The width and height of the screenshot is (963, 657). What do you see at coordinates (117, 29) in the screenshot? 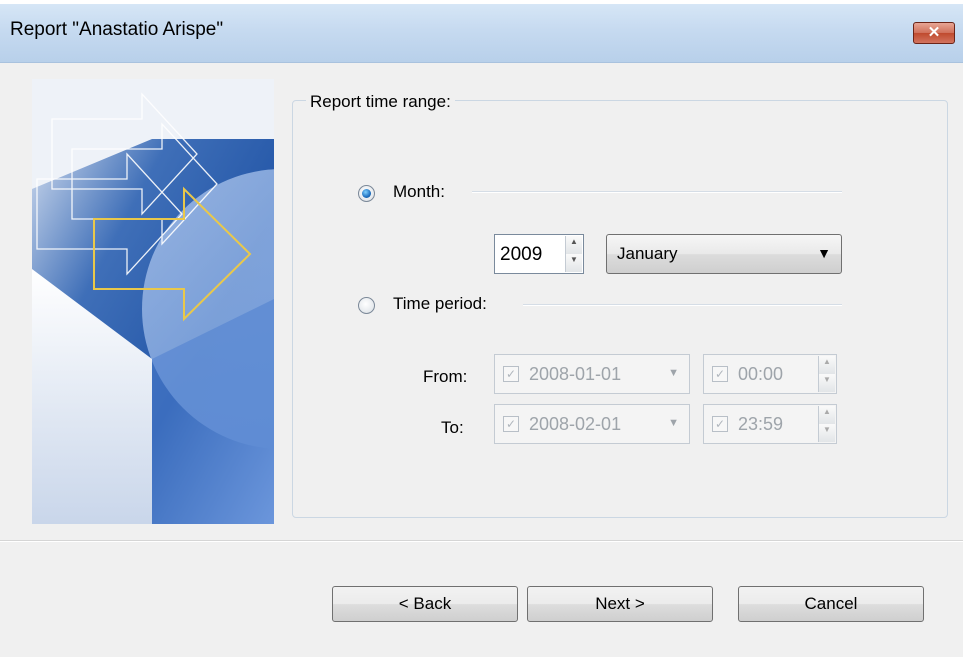
I see `window-title: Report "Anastatio Arispe"` at bounding box center [117, 29].